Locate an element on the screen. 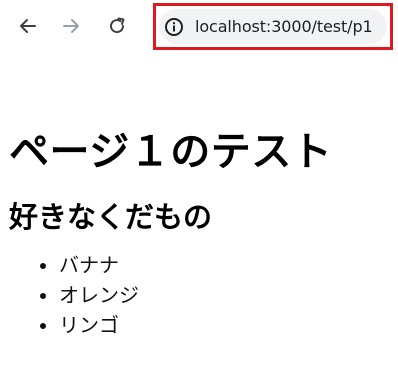 The width and height of the screenshot is (398, 381). forward-arrow-icon is located at coordinates (71, 26).